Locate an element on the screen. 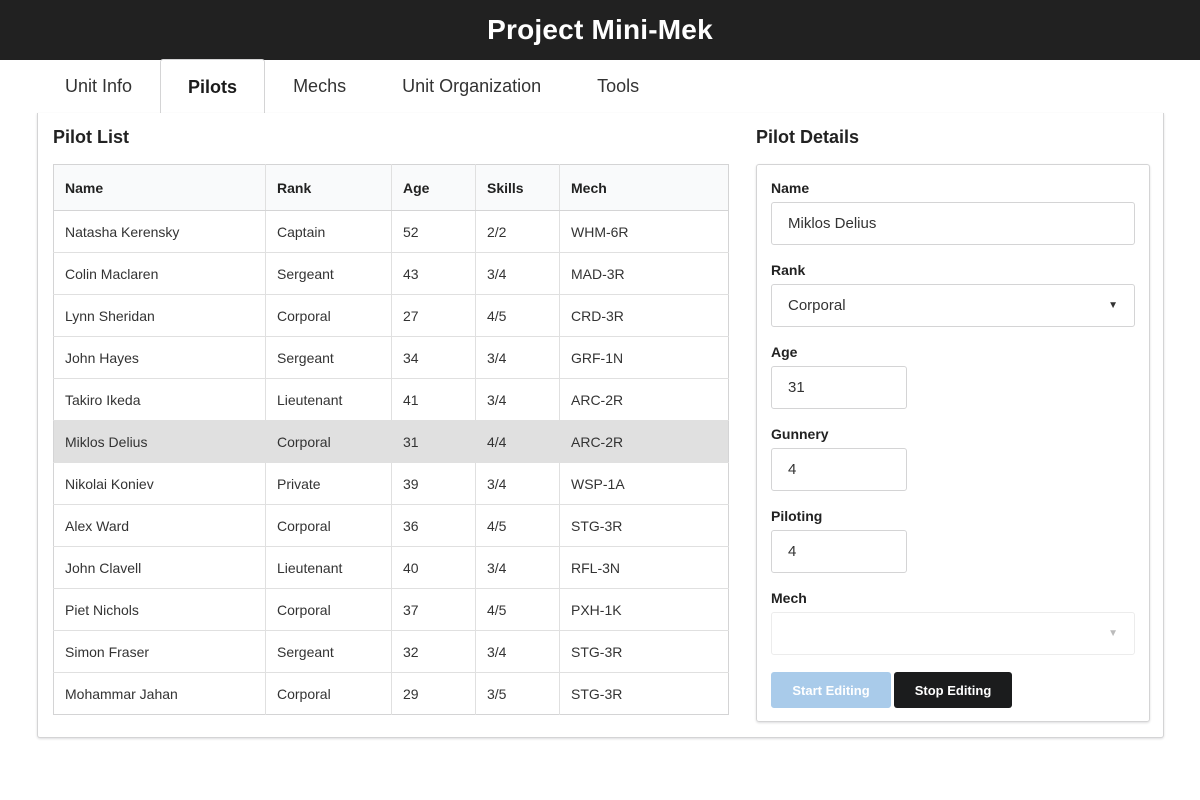 Image resolution: width=1200 pixels, height=800 pixels. tab-pilots: Pilots is located at coordinates (213, 86).